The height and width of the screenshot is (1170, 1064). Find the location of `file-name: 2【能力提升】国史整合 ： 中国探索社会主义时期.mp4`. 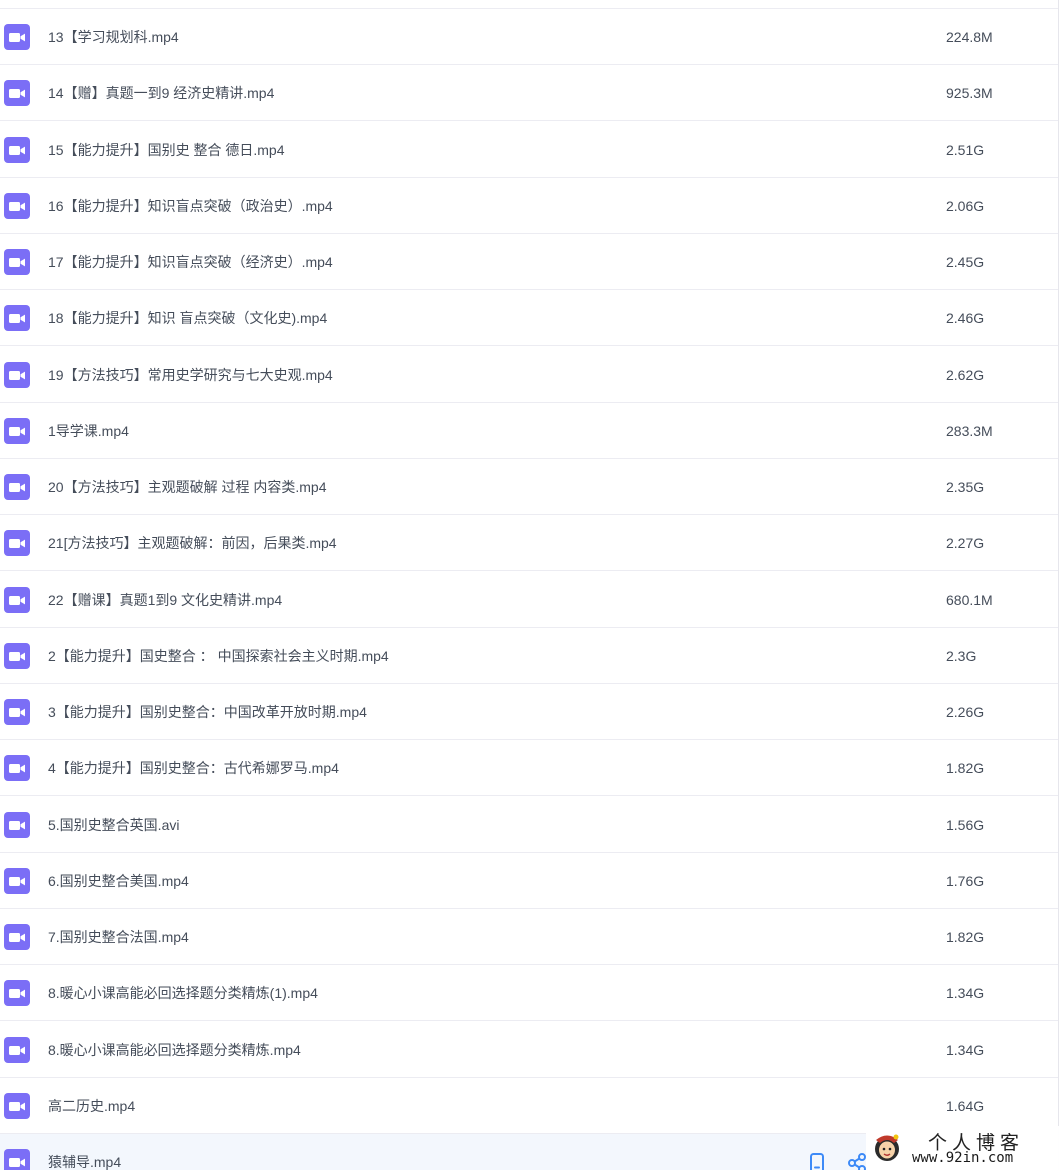

file-name: 2【能力提升】国史整合 ： 中国探索社会主义时期.mp4 is located at coordinates (218, 656).